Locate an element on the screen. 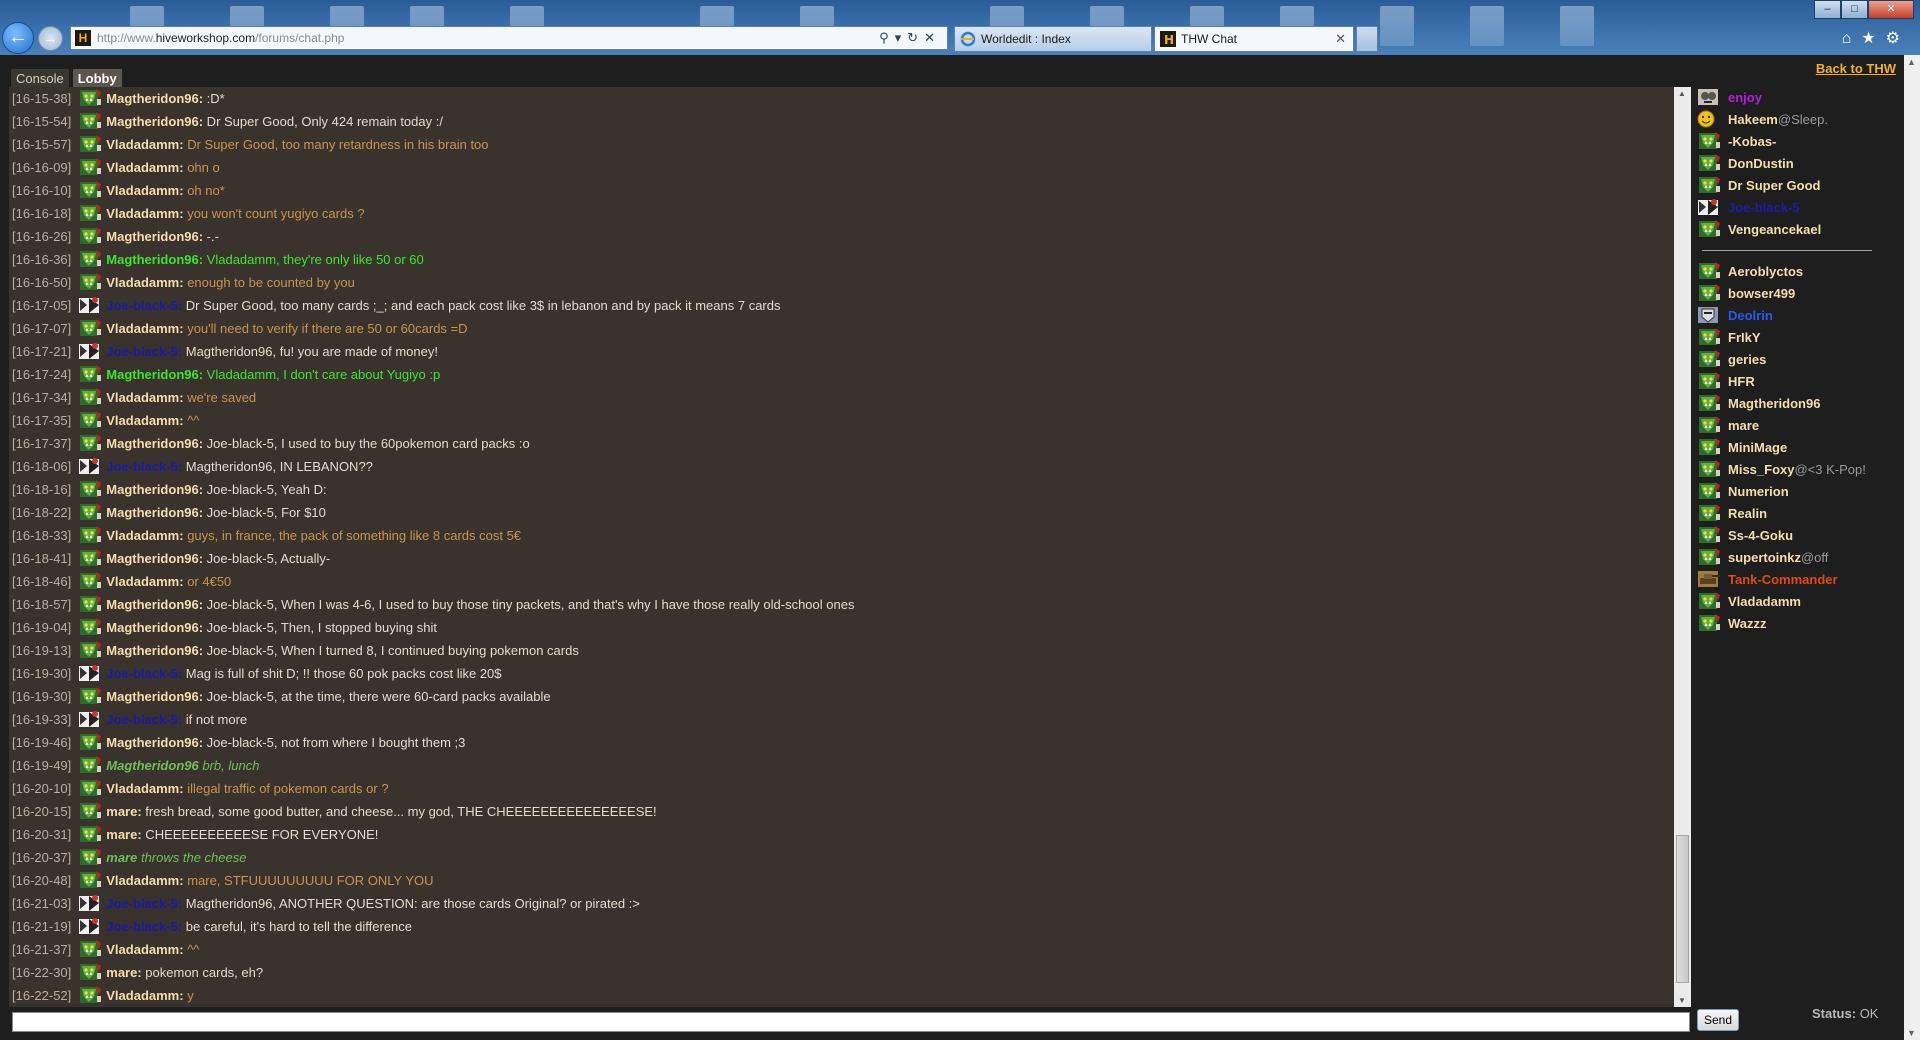 This screenshot has height=1040, width=1920. user-name: Numerion is located at coordinates (1758, 491).